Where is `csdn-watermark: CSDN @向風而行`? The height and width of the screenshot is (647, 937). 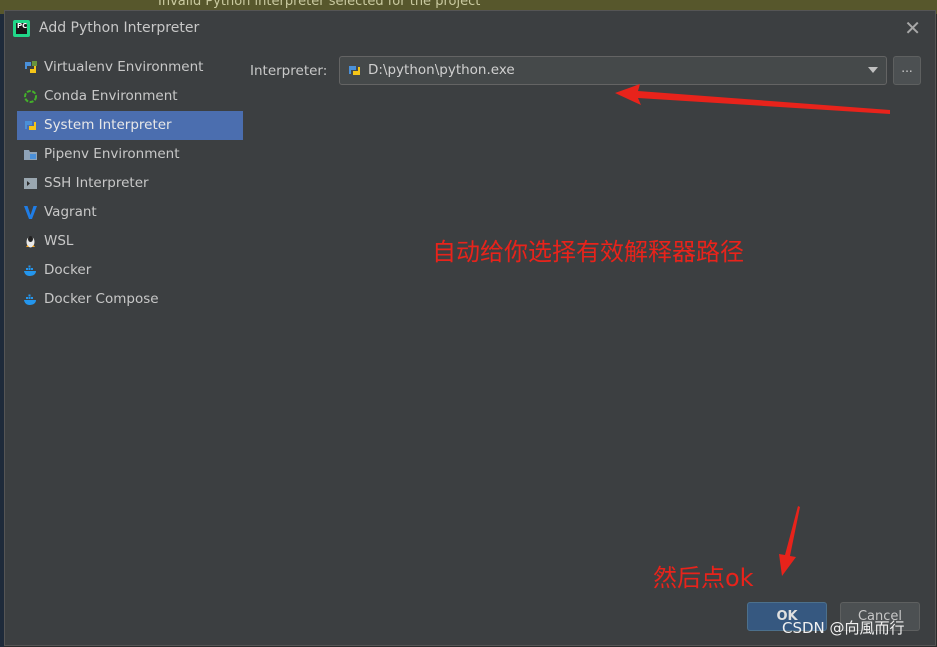 csdn-watermark: CSDN @向風而行 is located at coordinates (843, 628).